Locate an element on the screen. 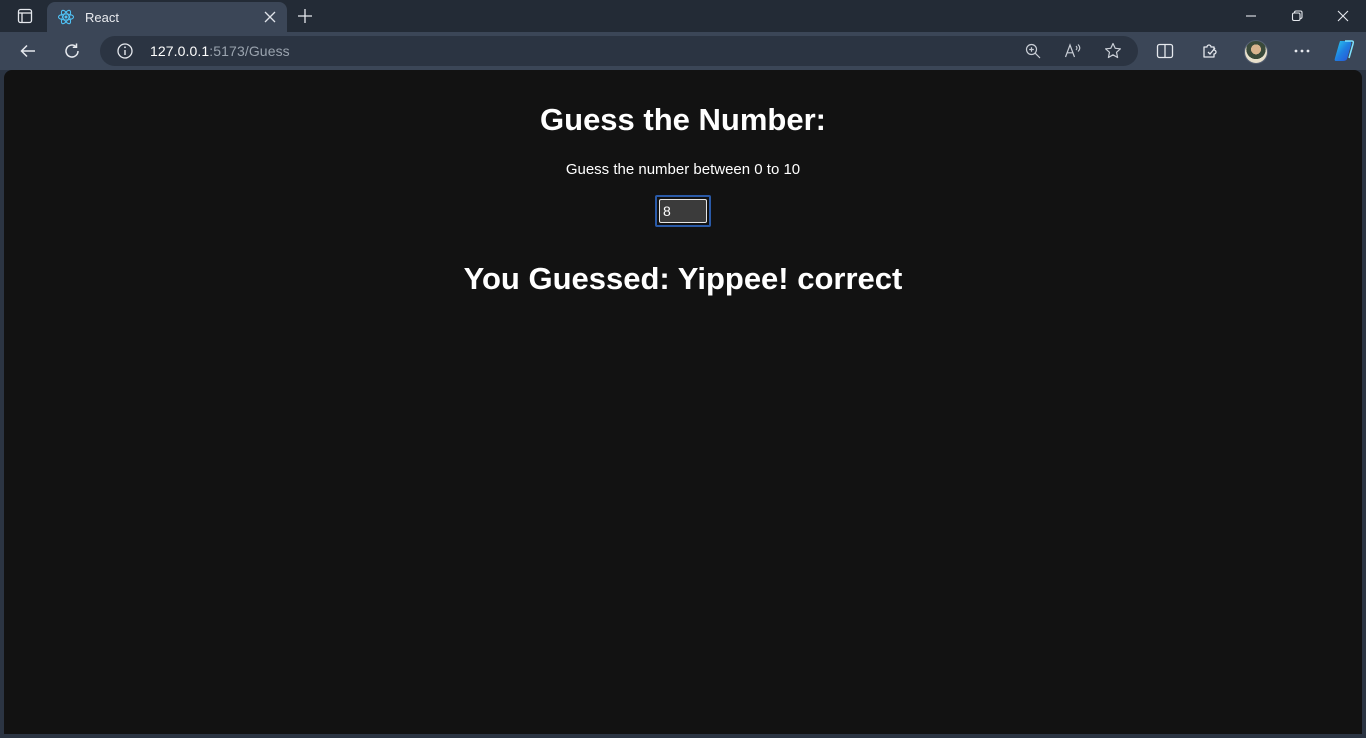  address-bar: 127.0.0.1:5173/Guess is located at coordinates (619, 51).